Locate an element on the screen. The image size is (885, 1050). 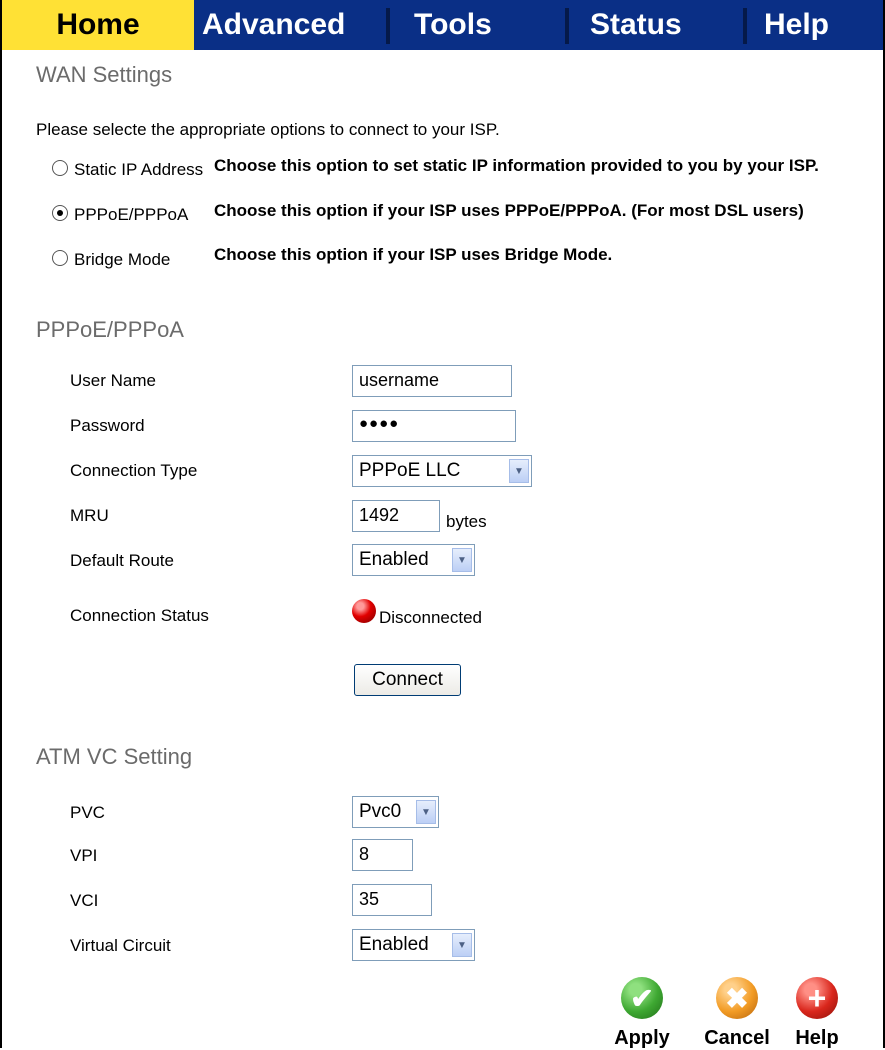
password-label: Password is located at coordinates (107, 425).